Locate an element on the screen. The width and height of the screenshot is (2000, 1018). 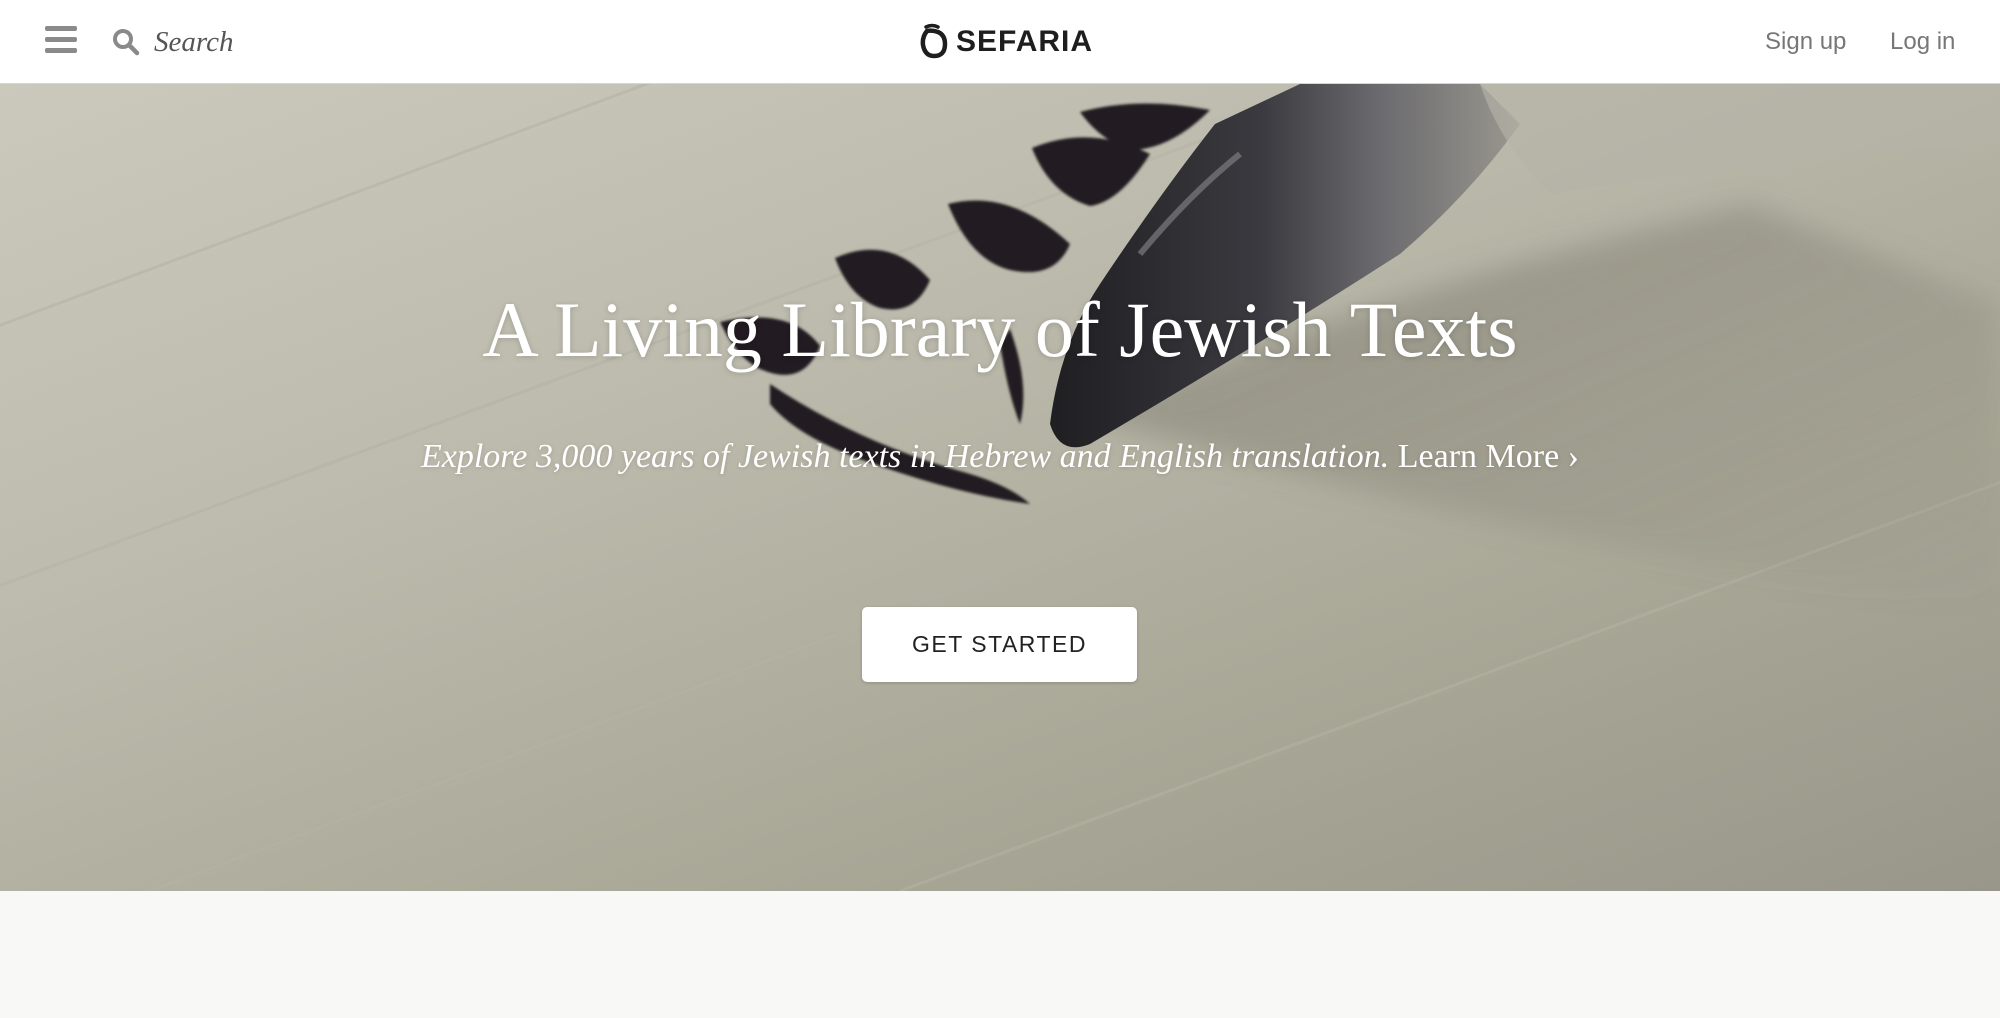
hamburger-menu-icon is located at coordinates (61, 40).